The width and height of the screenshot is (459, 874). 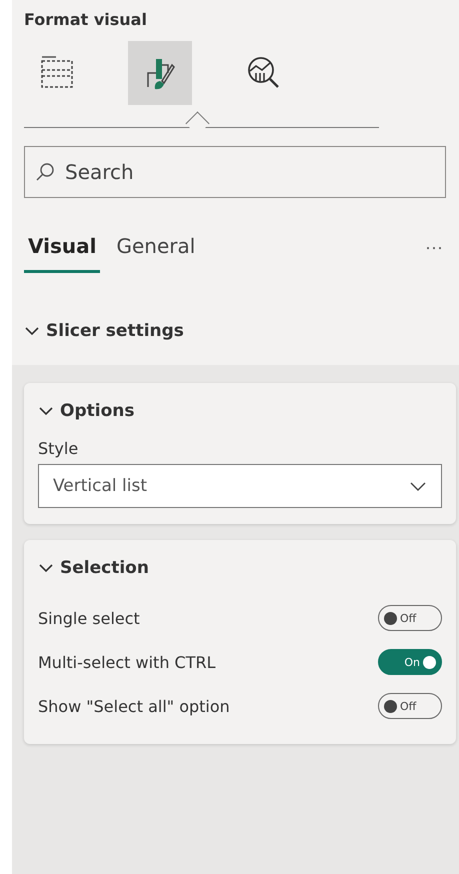 I want to click on pane-title: Format visual, so click(x=86, y=19).